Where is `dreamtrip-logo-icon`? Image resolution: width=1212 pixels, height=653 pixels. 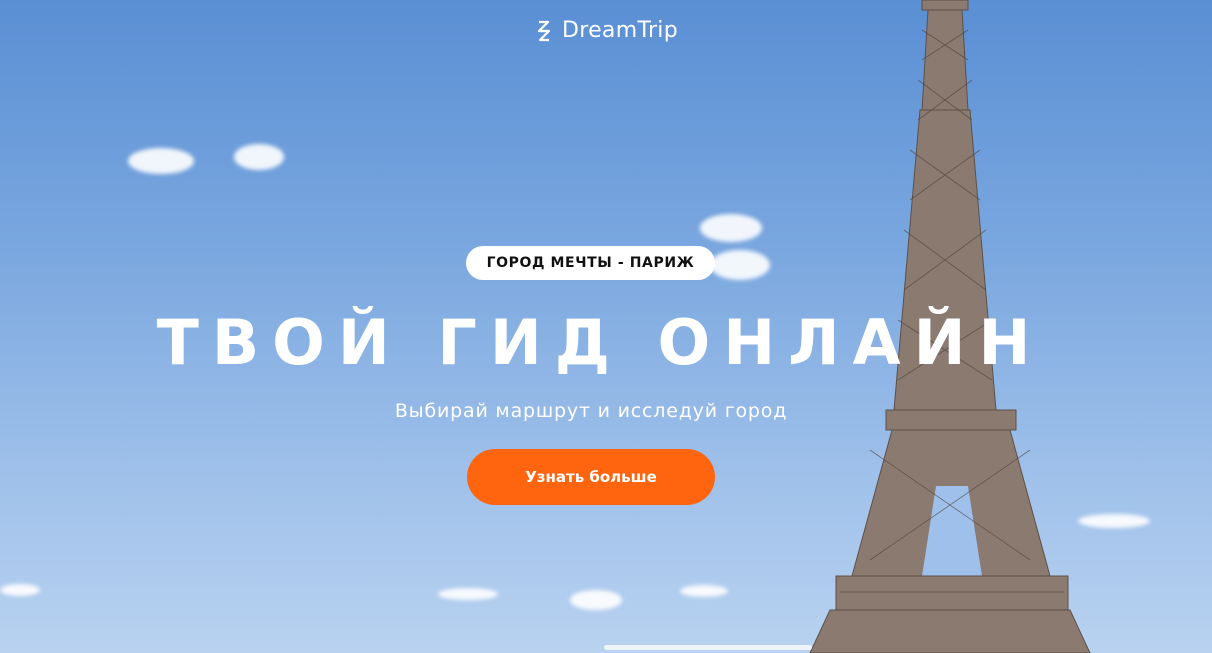
dreamtrip-logo-icon is located at coordinates (544, 30).